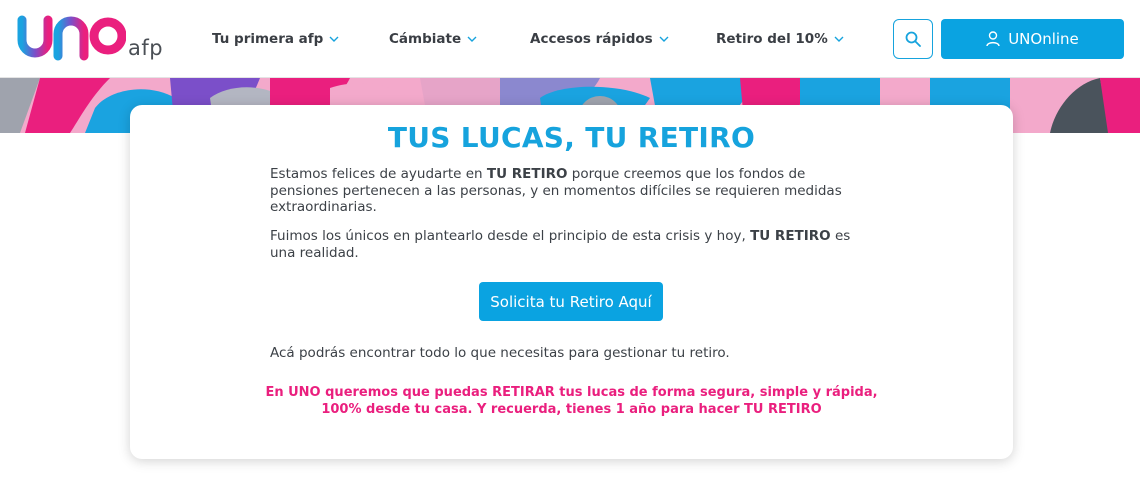  I want to click on intro-text-bold: TU RETIRO, so click(527, 174).